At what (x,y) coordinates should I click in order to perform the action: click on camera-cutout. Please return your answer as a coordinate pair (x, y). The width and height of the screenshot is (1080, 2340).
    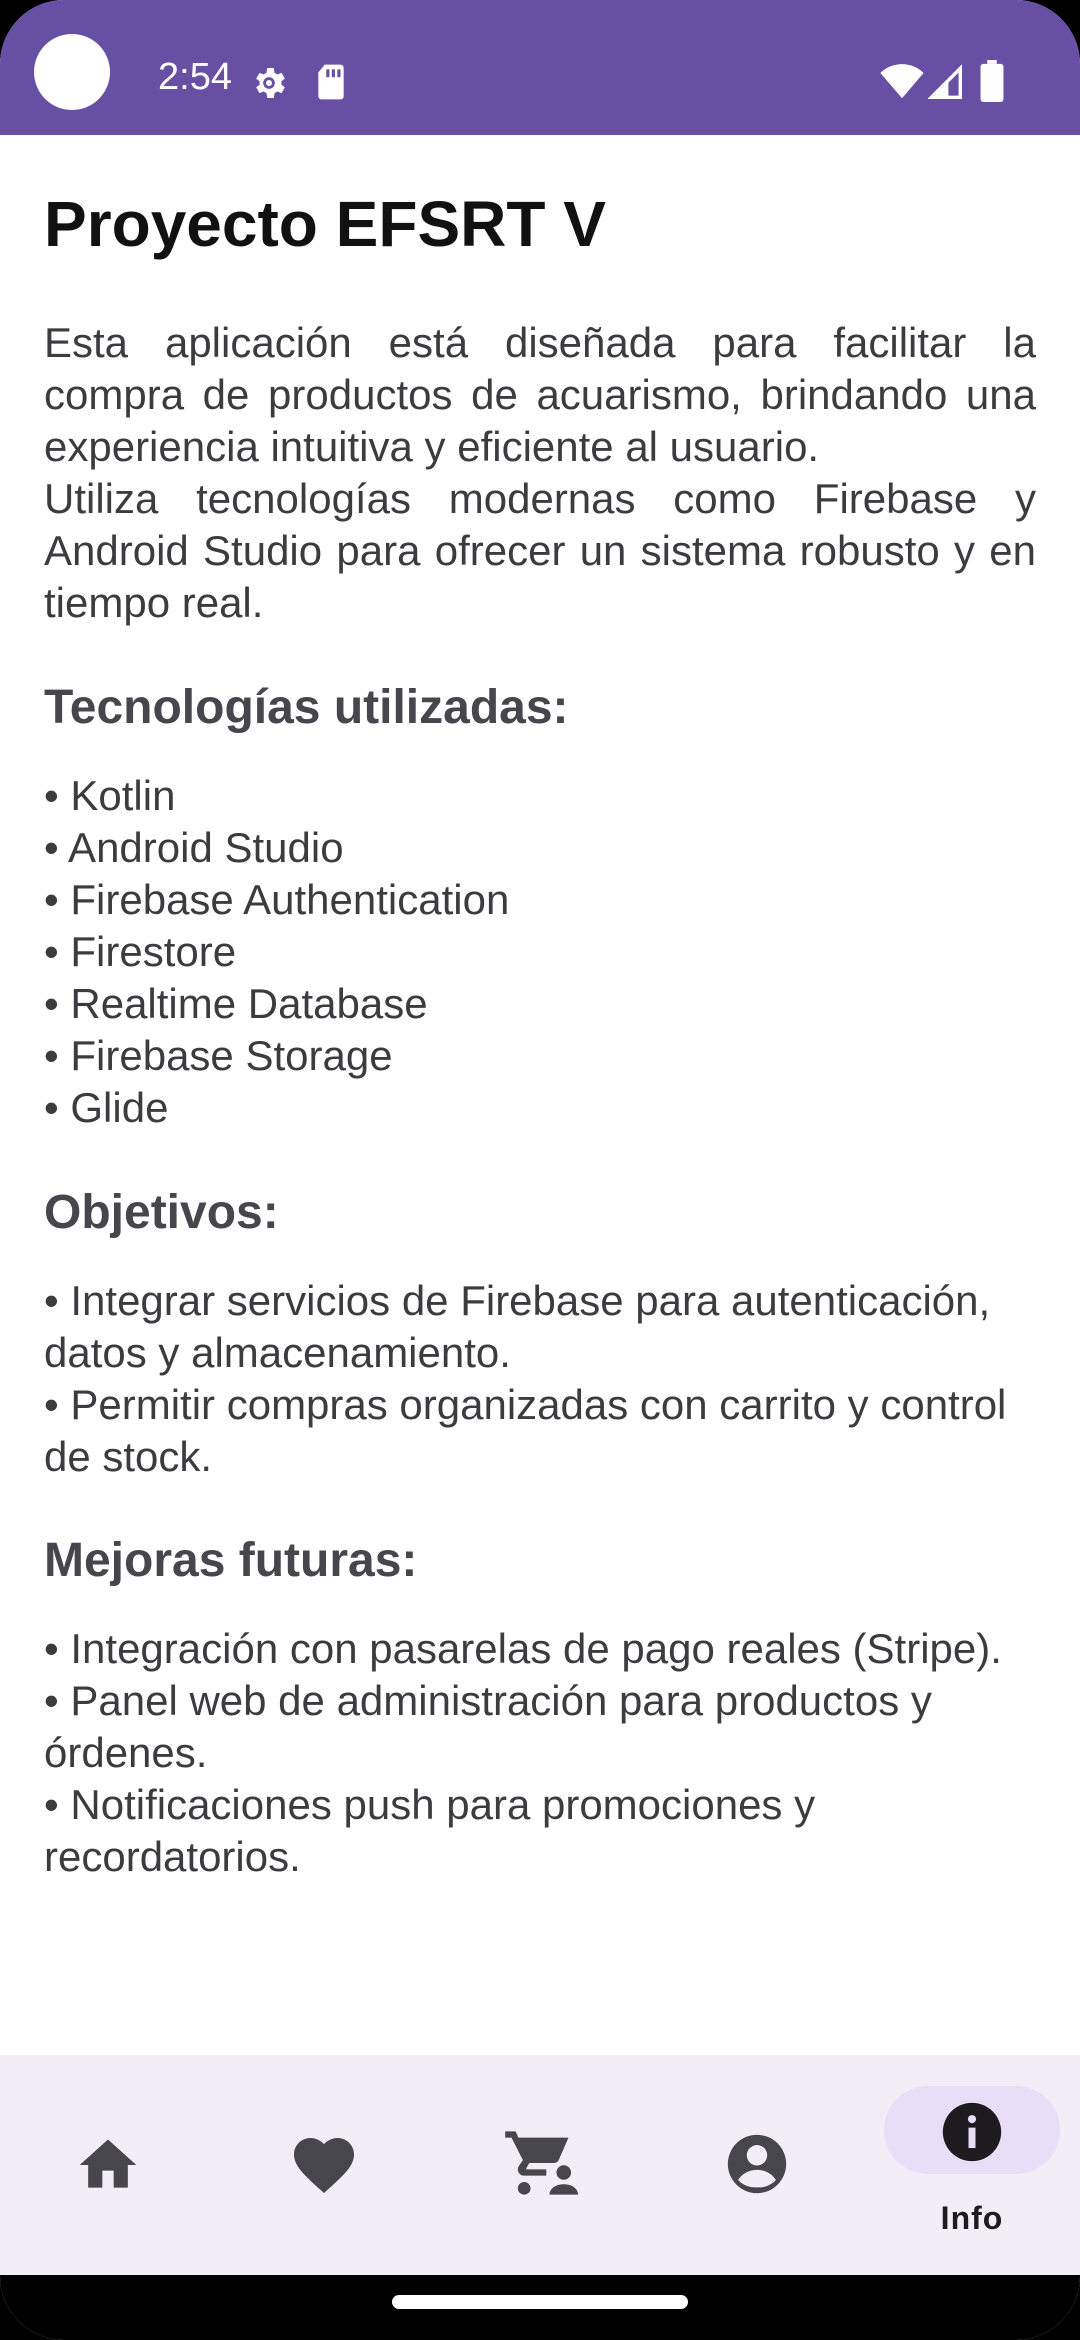
    Looking at the image, I should click on (72, 72).